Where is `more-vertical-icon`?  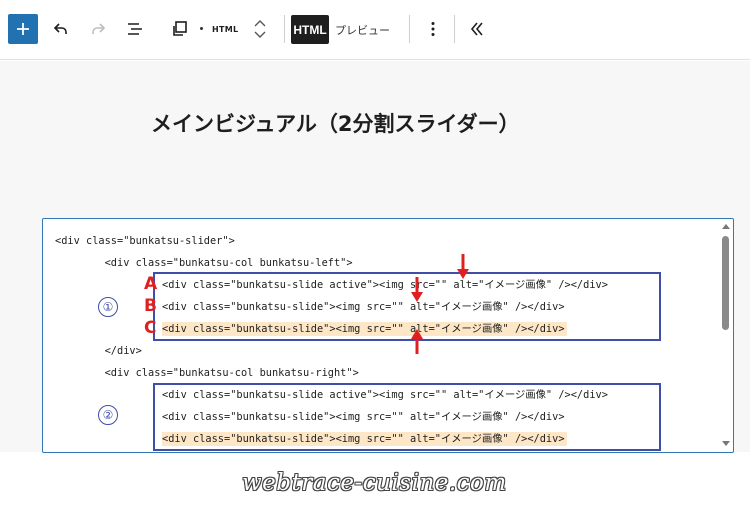
more-vertical-icon is located at coordinates (433, 29).